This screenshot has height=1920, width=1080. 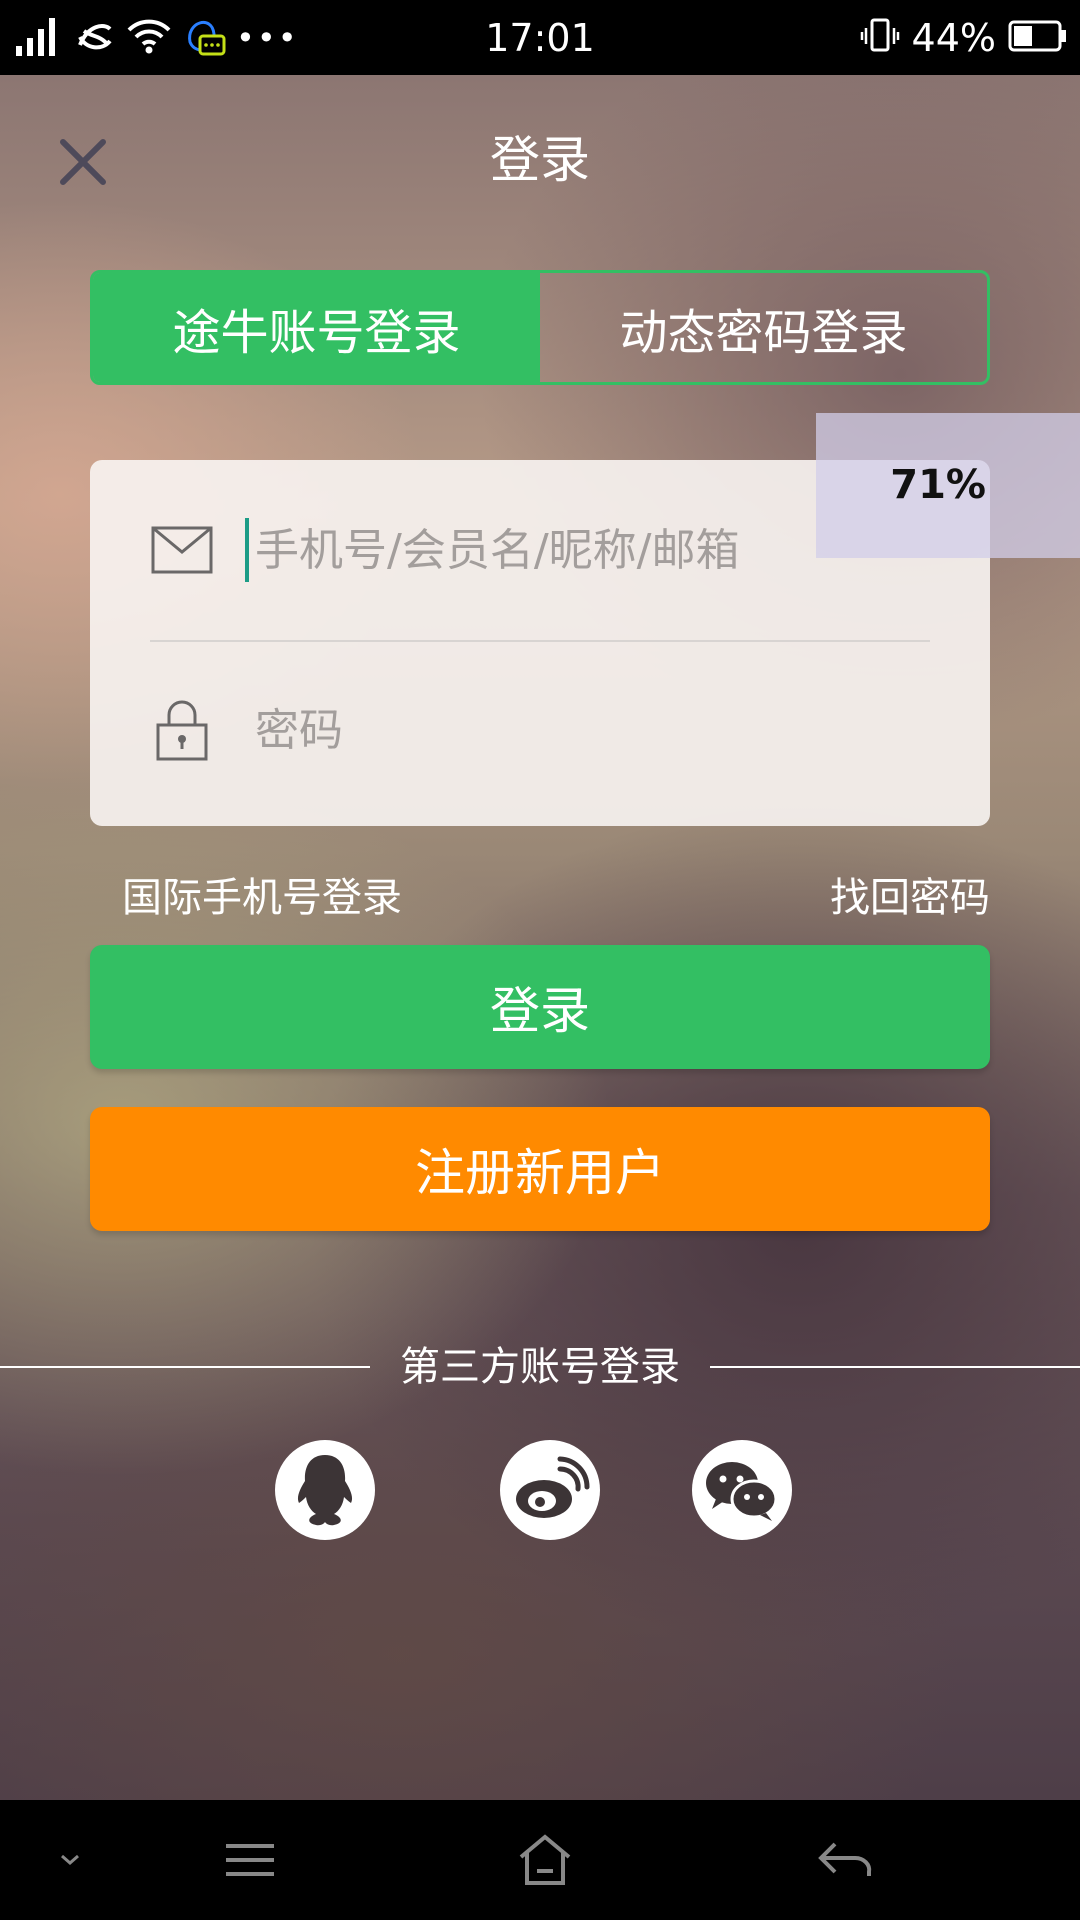 I want to click on password-row, so click(x=540, y=730).